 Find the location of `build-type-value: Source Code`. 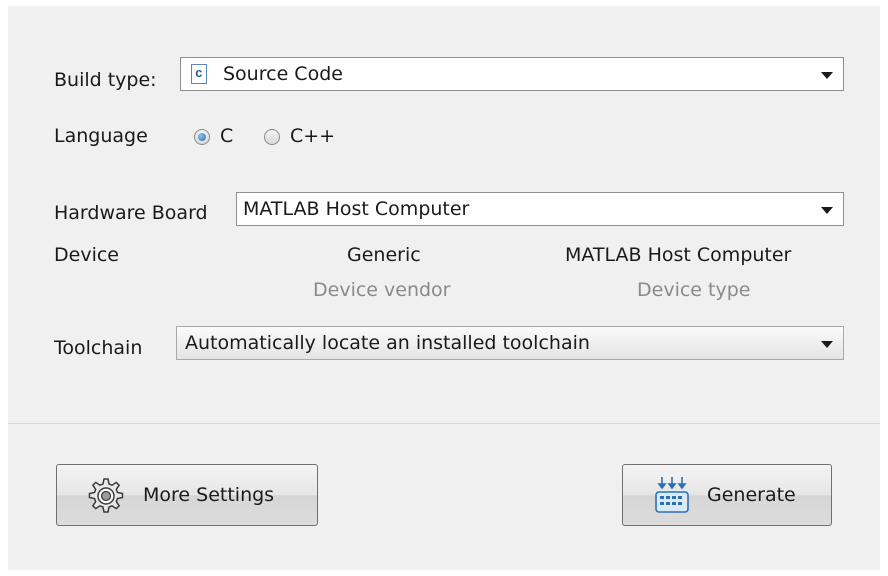

build-type-value: Source Code is located at coordinates (283, 74).